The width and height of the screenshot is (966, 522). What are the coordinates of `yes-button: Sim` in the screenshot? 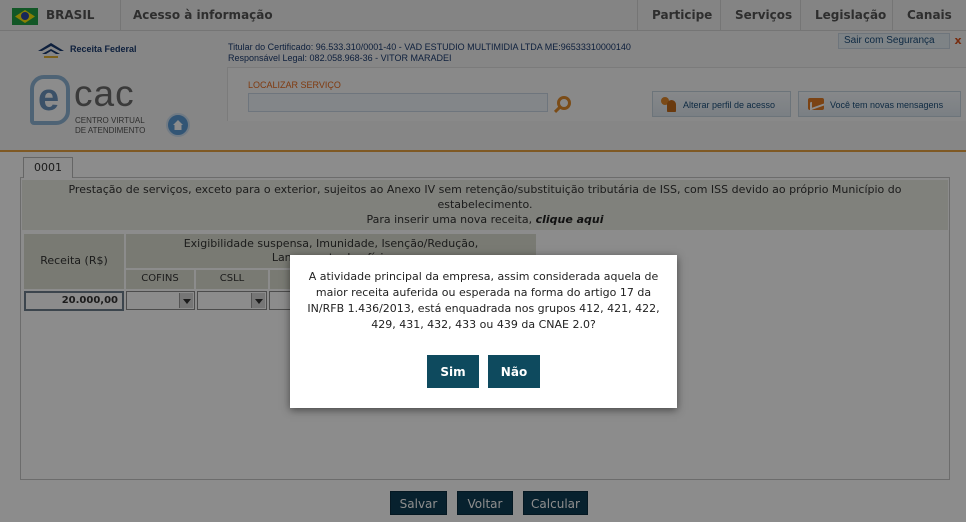 It's located at (453, 371).